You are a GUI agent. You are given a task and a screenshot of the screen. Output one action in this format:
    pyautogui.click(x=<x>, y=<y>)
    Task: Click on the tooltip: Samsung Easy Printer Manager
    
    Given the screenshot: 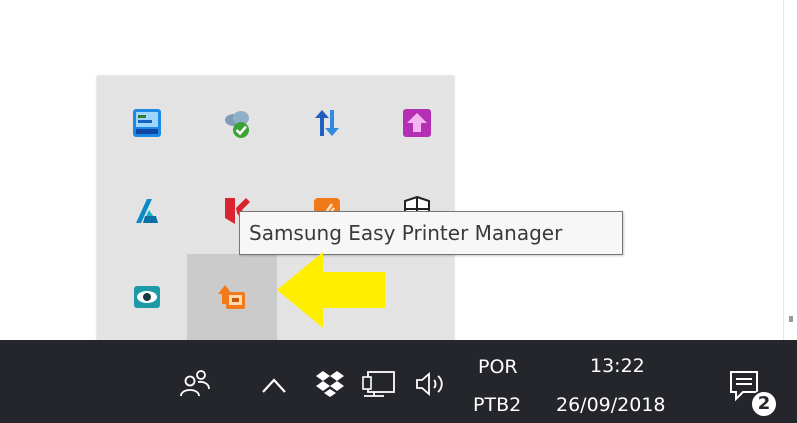 What is the action you would take?
    pyautogui.click(x=431, y=233)
    